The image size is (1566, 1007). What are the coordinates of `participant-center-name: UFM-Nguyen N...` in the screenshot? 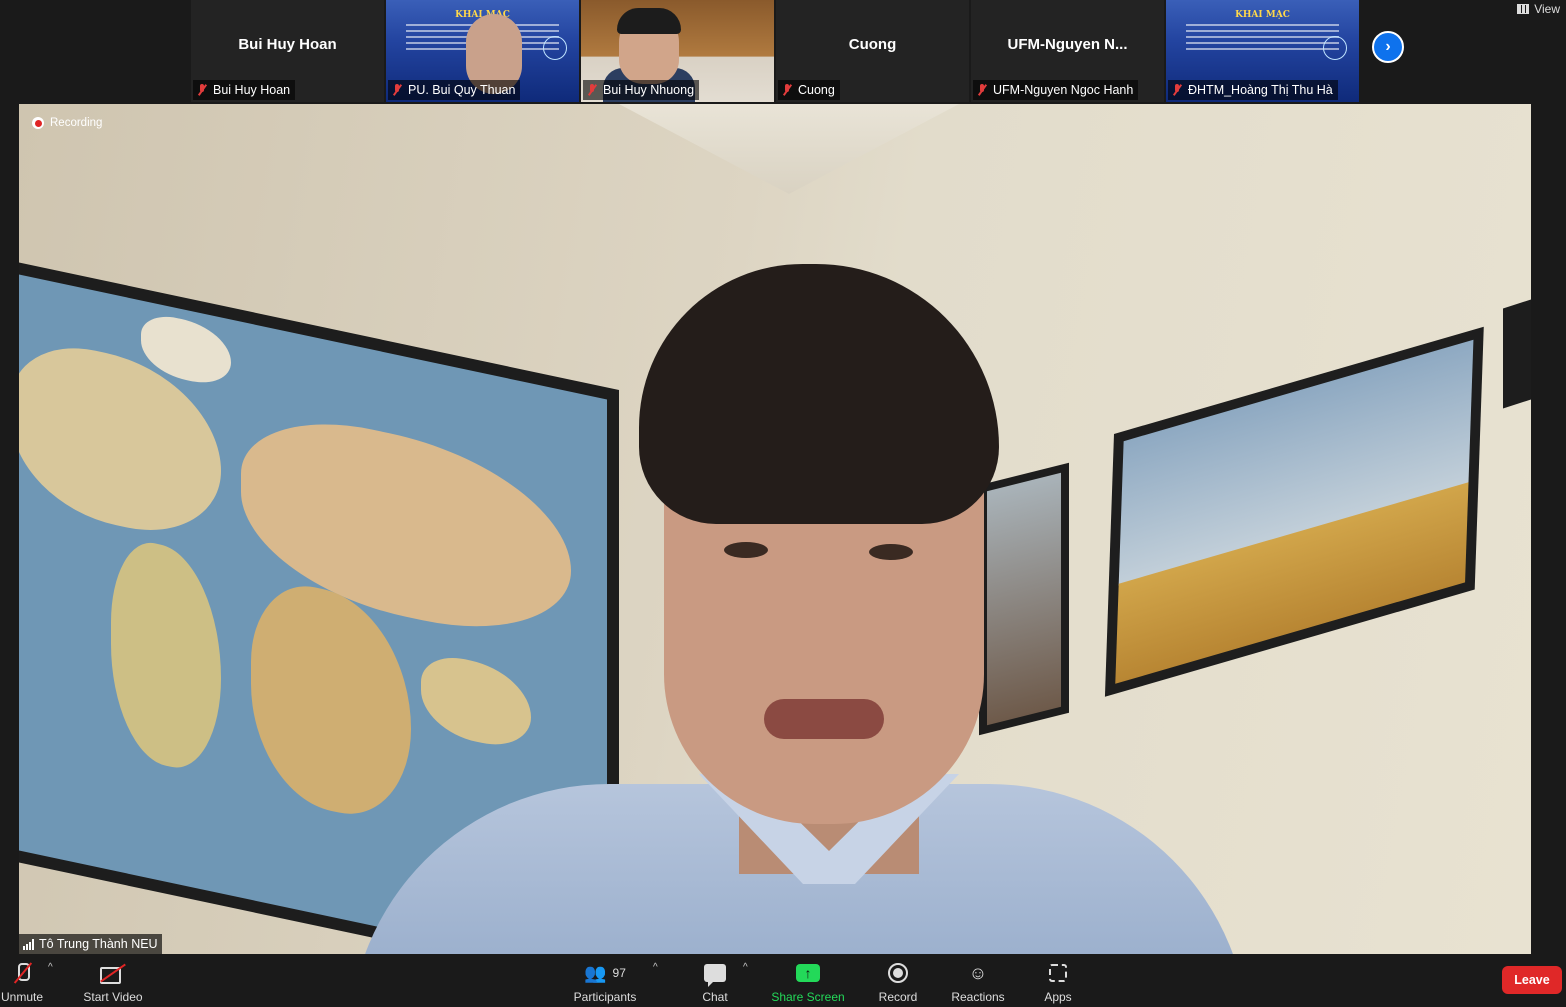 It's located at (1067, 44).